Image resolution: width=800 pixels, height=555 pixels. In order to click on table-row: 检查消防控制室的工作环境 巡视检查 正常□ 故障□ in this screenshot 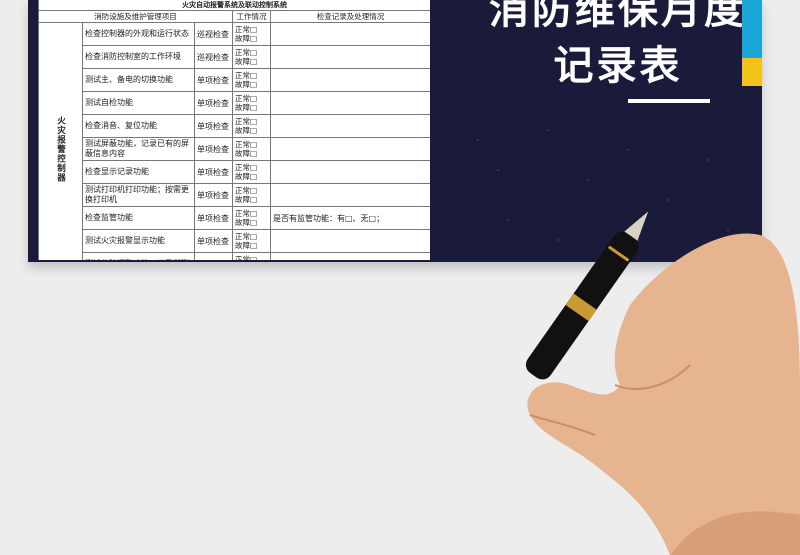, I will do `click(234, 57)`.